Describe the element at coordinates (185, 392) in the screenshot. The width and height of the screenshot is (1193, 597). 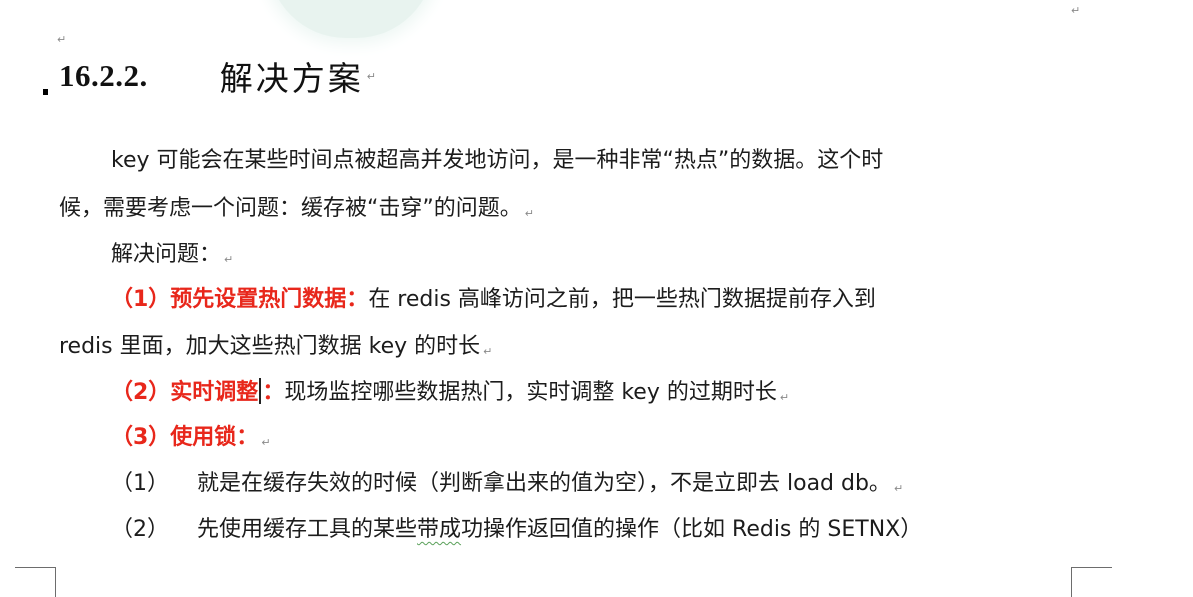
I see `solution-item-2-label: （2）实时调整` at that location.